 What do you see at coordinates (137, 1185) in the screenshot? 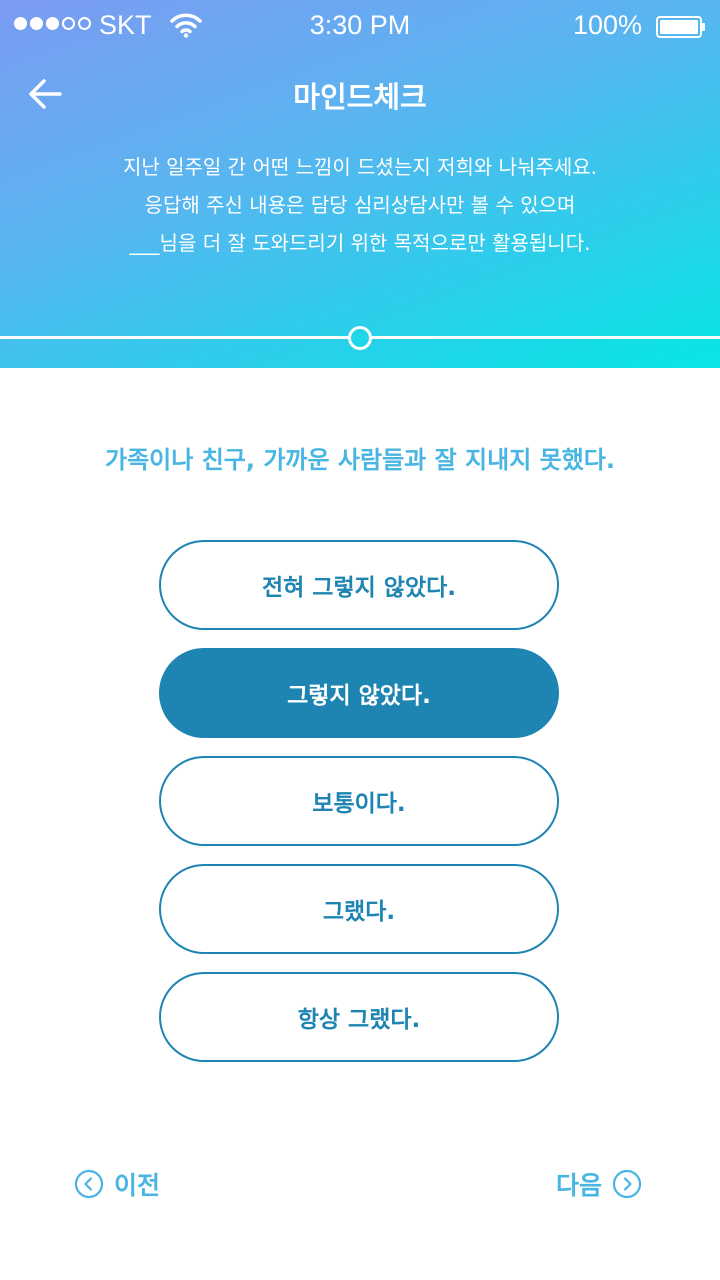
I see `prev-label: 이전` at bounding box center [137, 1185].